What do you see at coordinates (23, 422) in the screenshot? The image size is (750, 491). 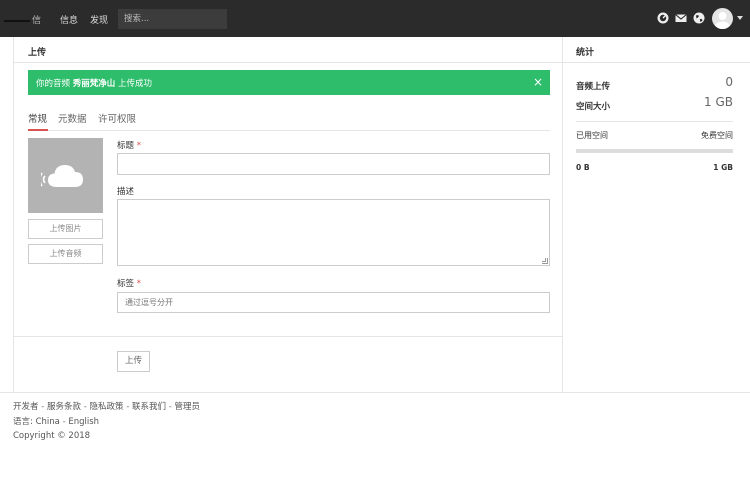 I see `language-label: 语言:` at bounding box center [23, 422].